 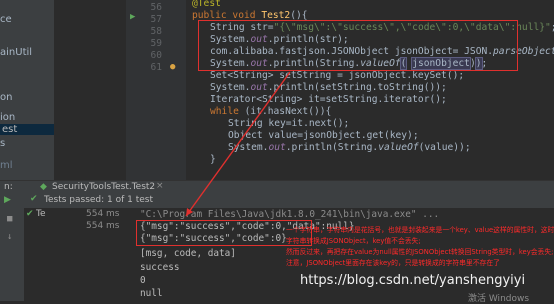 I want to click on annotation-note-line: 字符串转换成JSONObject，key值不会丢失;, so click(x=353, y=241).